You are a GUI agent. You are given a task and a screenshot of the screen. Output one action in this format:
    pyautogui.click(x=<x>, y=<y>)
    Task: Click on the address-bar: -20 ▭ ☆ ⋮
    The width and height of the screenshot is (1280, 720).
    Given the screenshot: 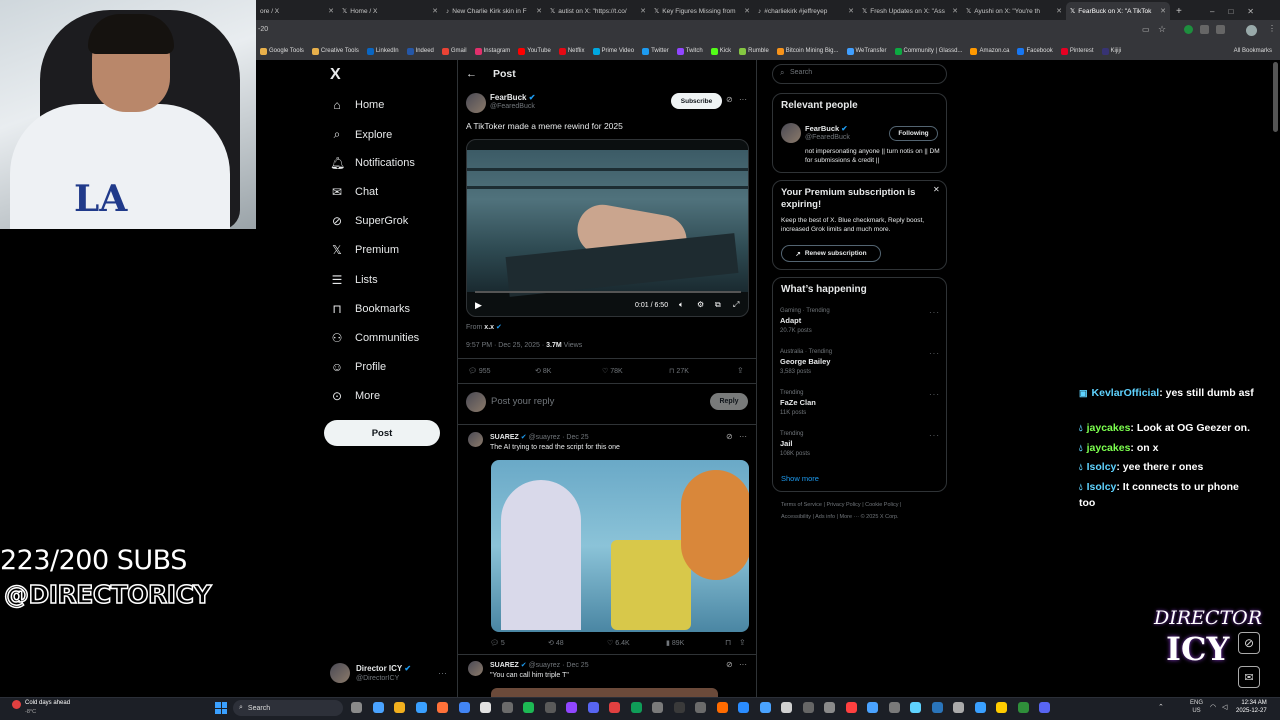 What is the action you would take?
    pyautogui.click(x=768, y=31)
    